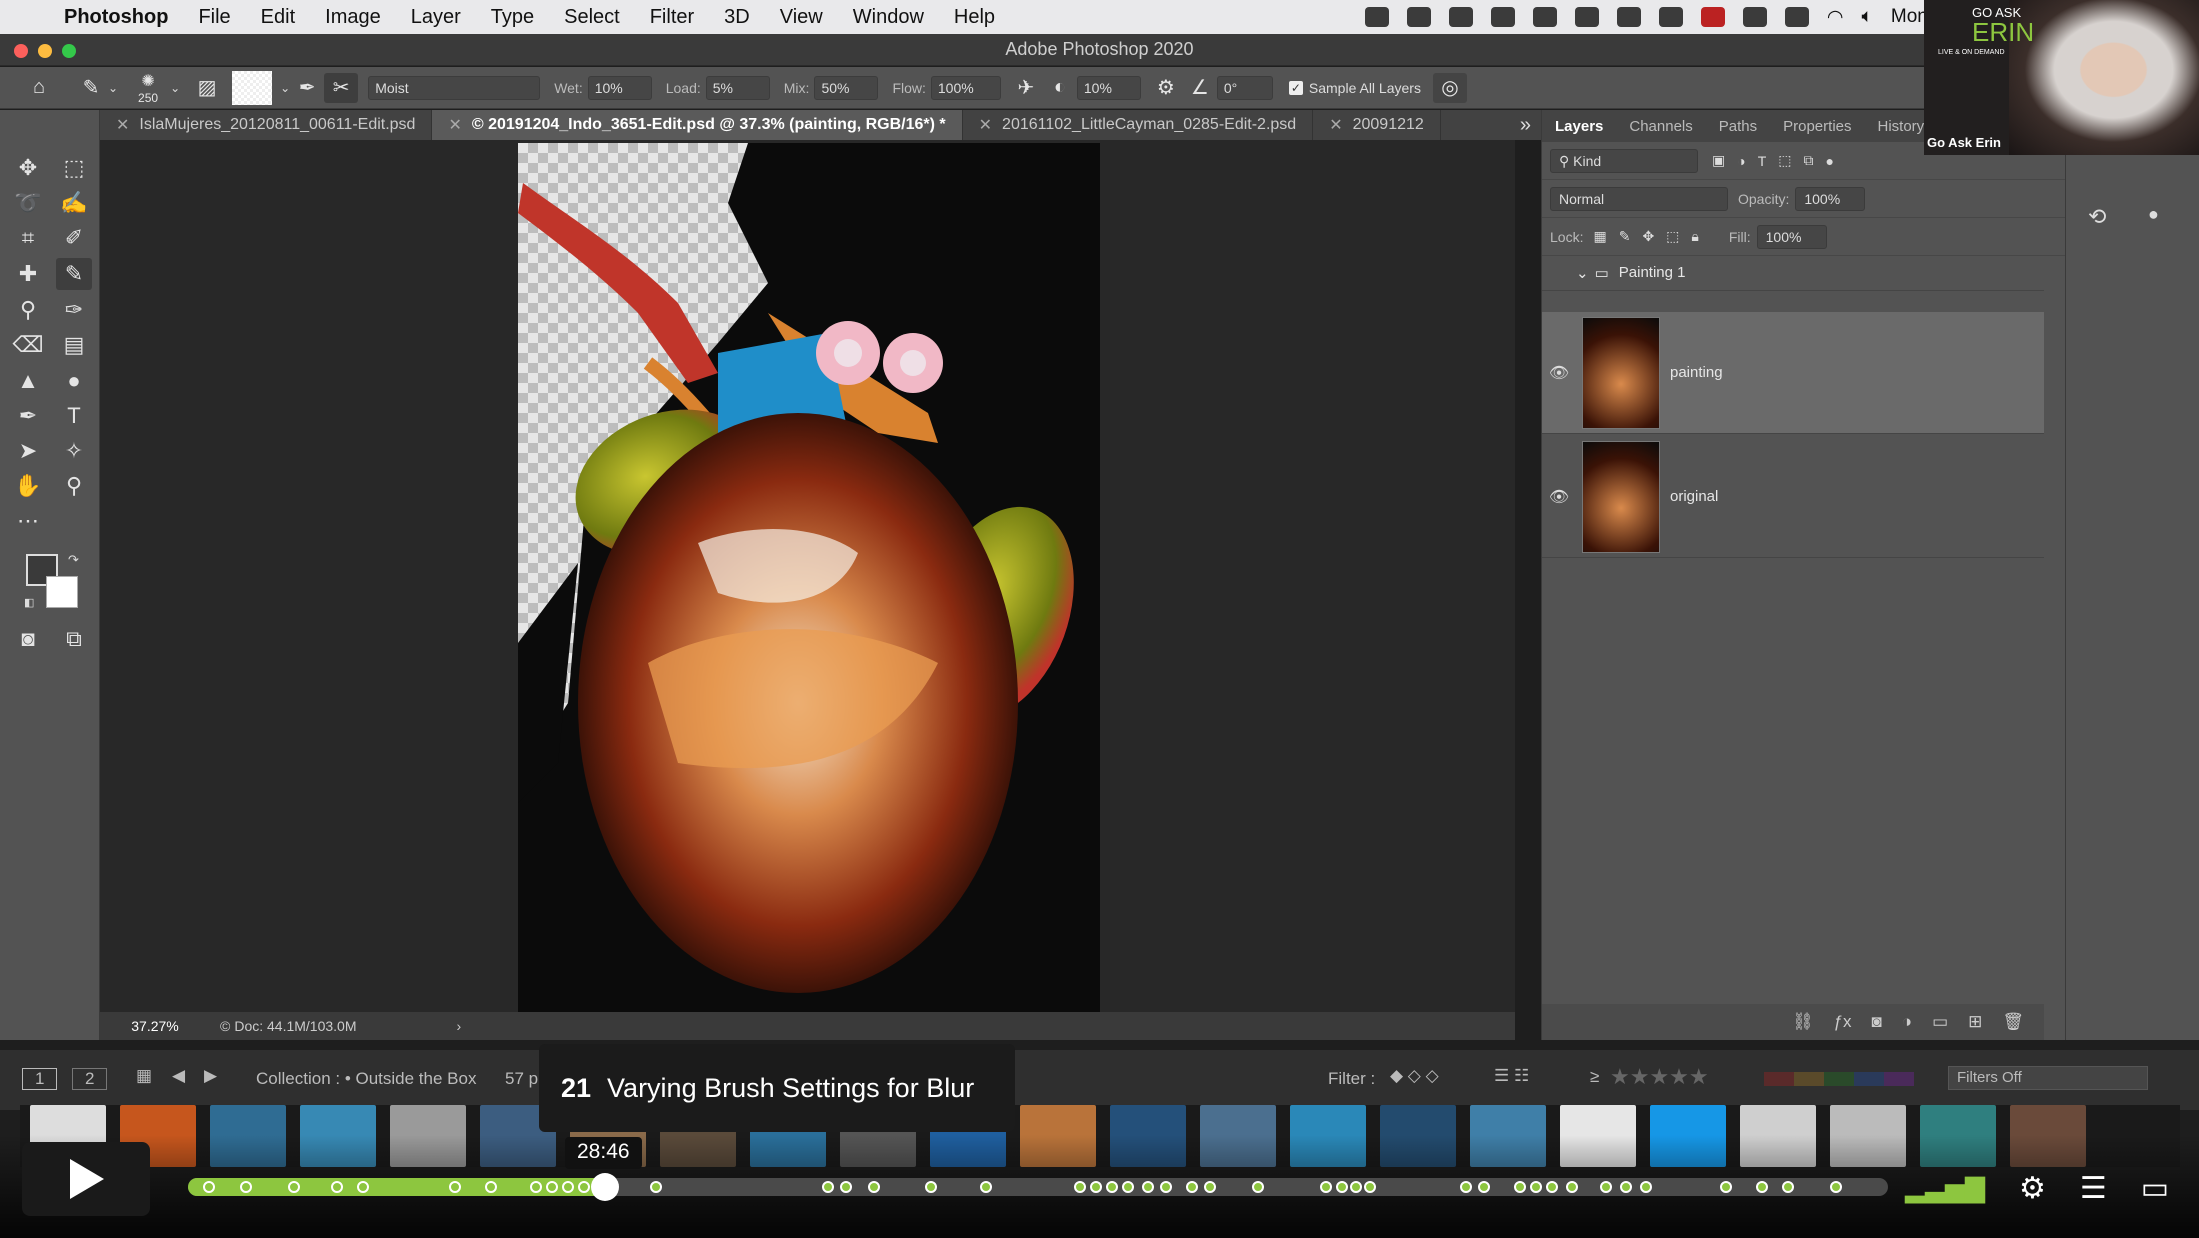  I want to click on m-icon, so click(1502, 17).